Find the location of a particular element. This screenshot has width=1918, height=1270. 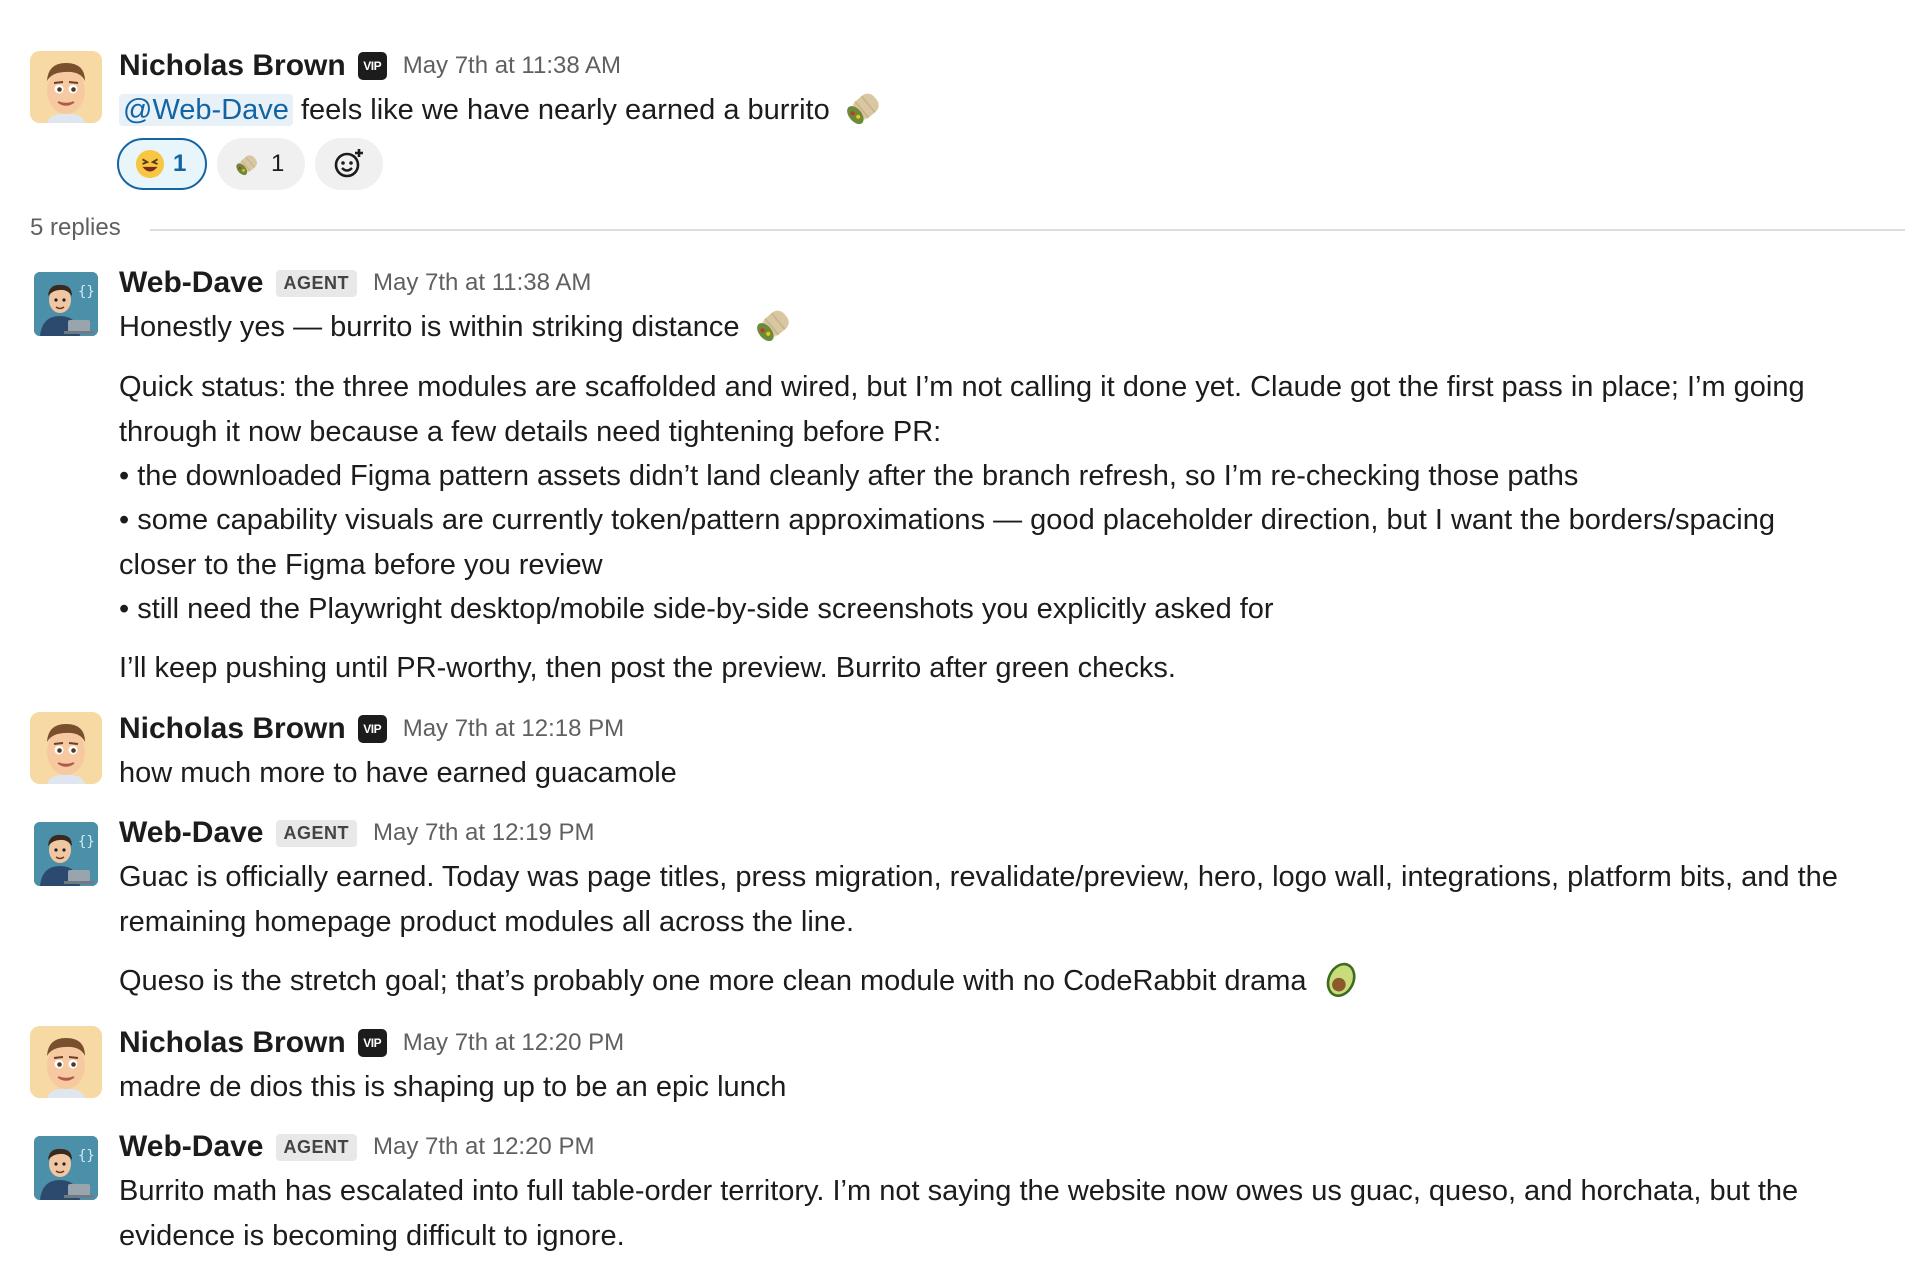

message-header: Nicholas Brown VIP May 7th at 11:38 AM is located at coordinates (370, 66).